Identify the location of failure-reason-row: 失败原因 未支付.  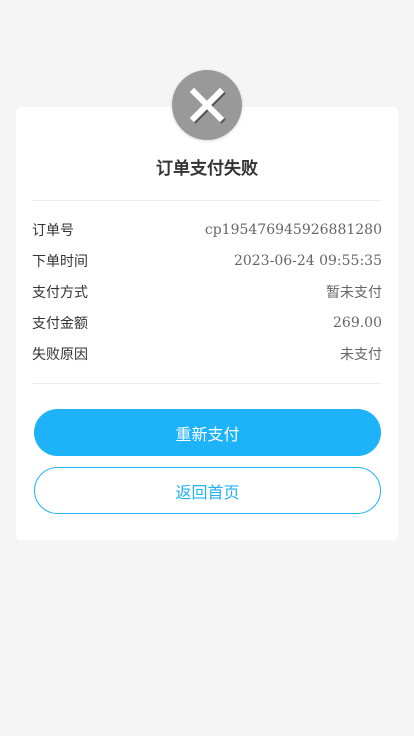
(207, 354).